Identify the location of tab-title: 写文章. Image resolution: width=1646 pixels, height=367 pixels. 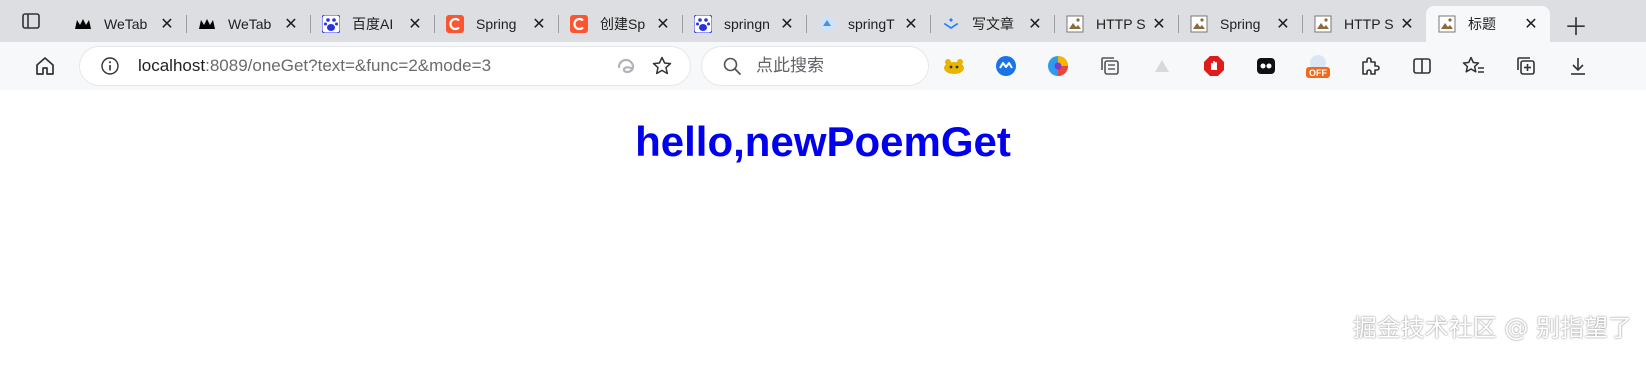
(993, 24).